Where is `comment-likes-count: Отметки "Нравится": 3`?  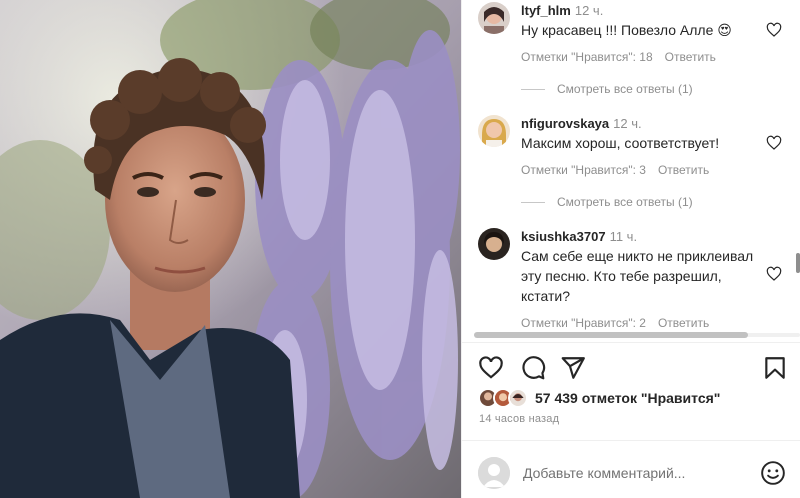 comment-likes-count: Отметки "Нравится": 3 is located at coordinates (583, 170).